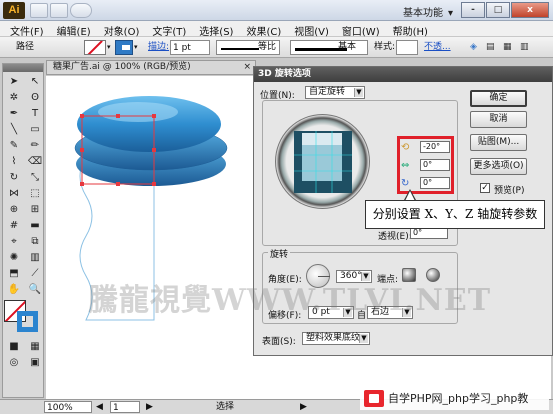 This screenshot has height=414, width=553. What do you see at coordinates (218, 29) in the screenshot?
I see `menu-select: 选择(S)` at bounding box center [218, 29].